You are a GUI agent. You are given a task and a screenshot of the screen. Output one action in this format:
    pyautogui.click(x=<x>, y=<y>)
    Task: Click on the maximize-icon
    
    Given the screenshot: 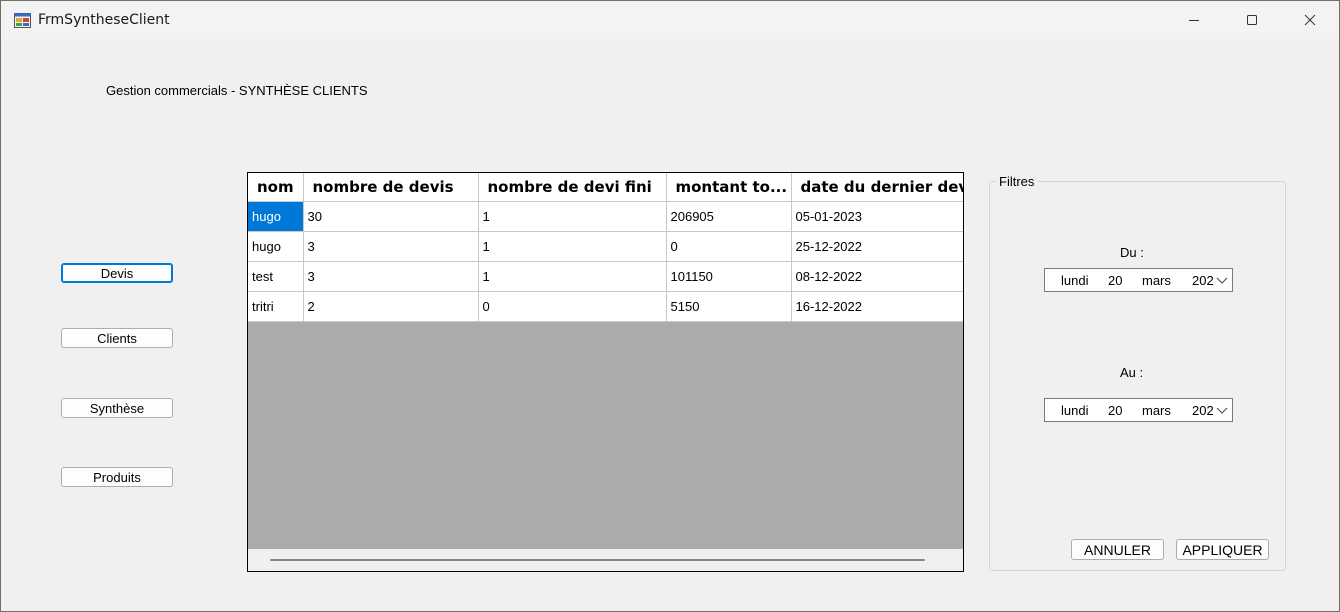 What is the action you would take?
    pyautogui.click(x=1252, y=20)
    